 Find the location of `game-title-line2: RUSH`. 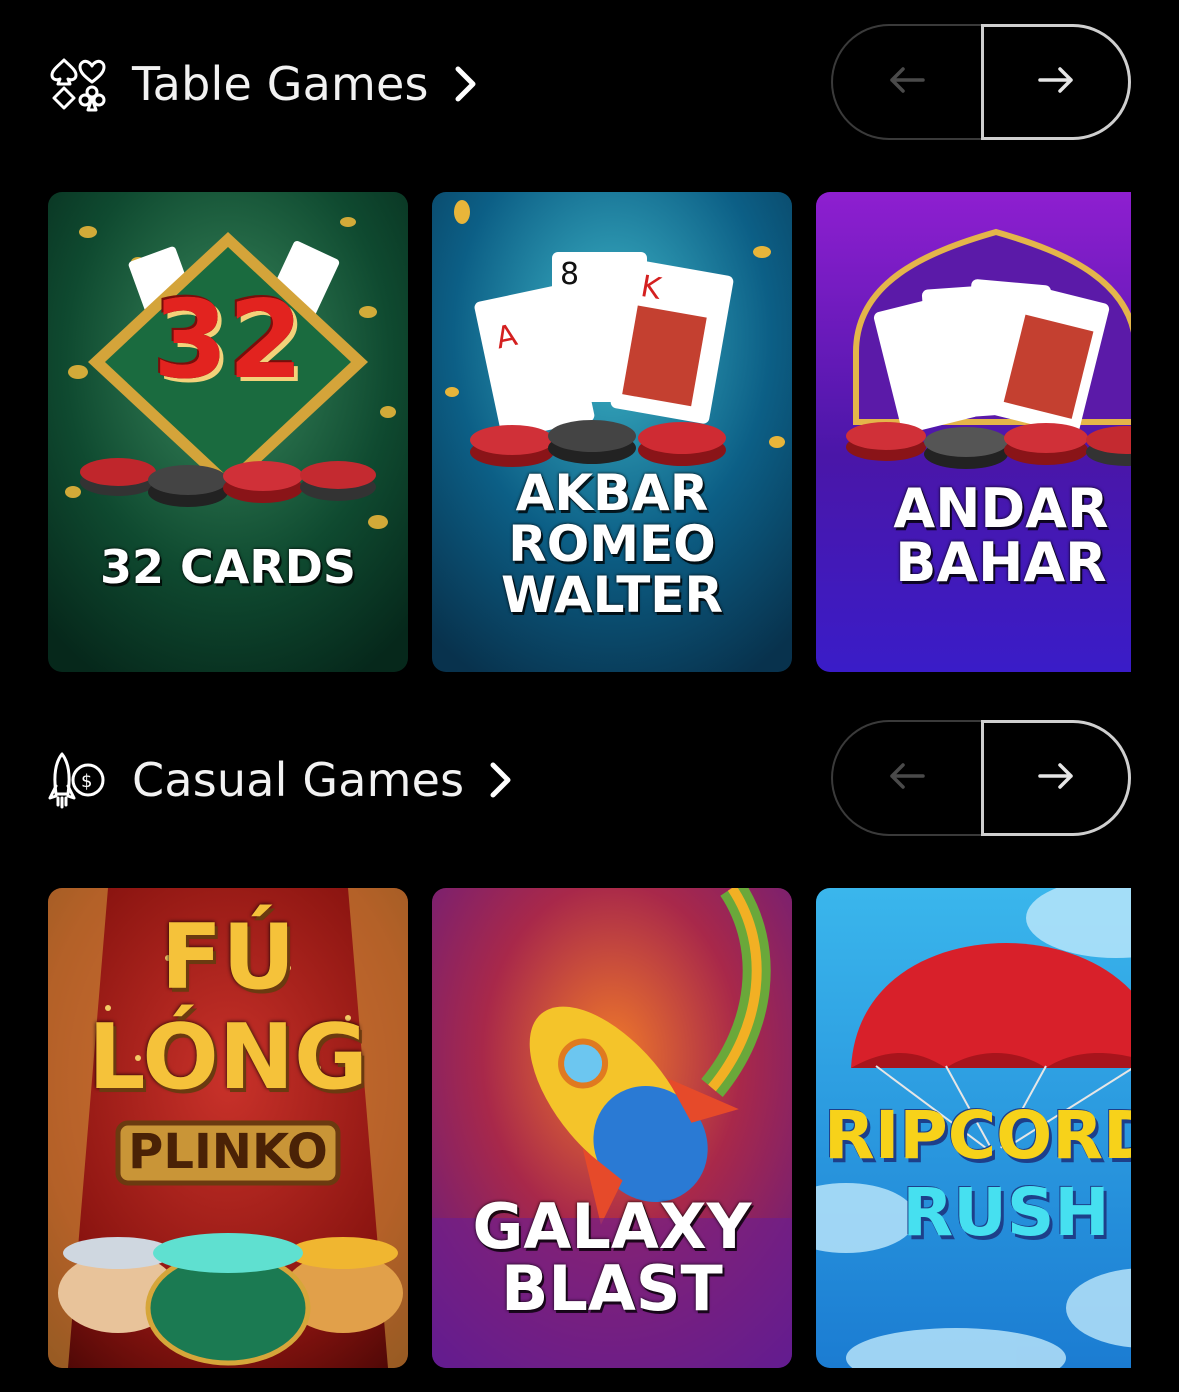

game-title-line2: RUSH is located at coordinates (1006, 1212).